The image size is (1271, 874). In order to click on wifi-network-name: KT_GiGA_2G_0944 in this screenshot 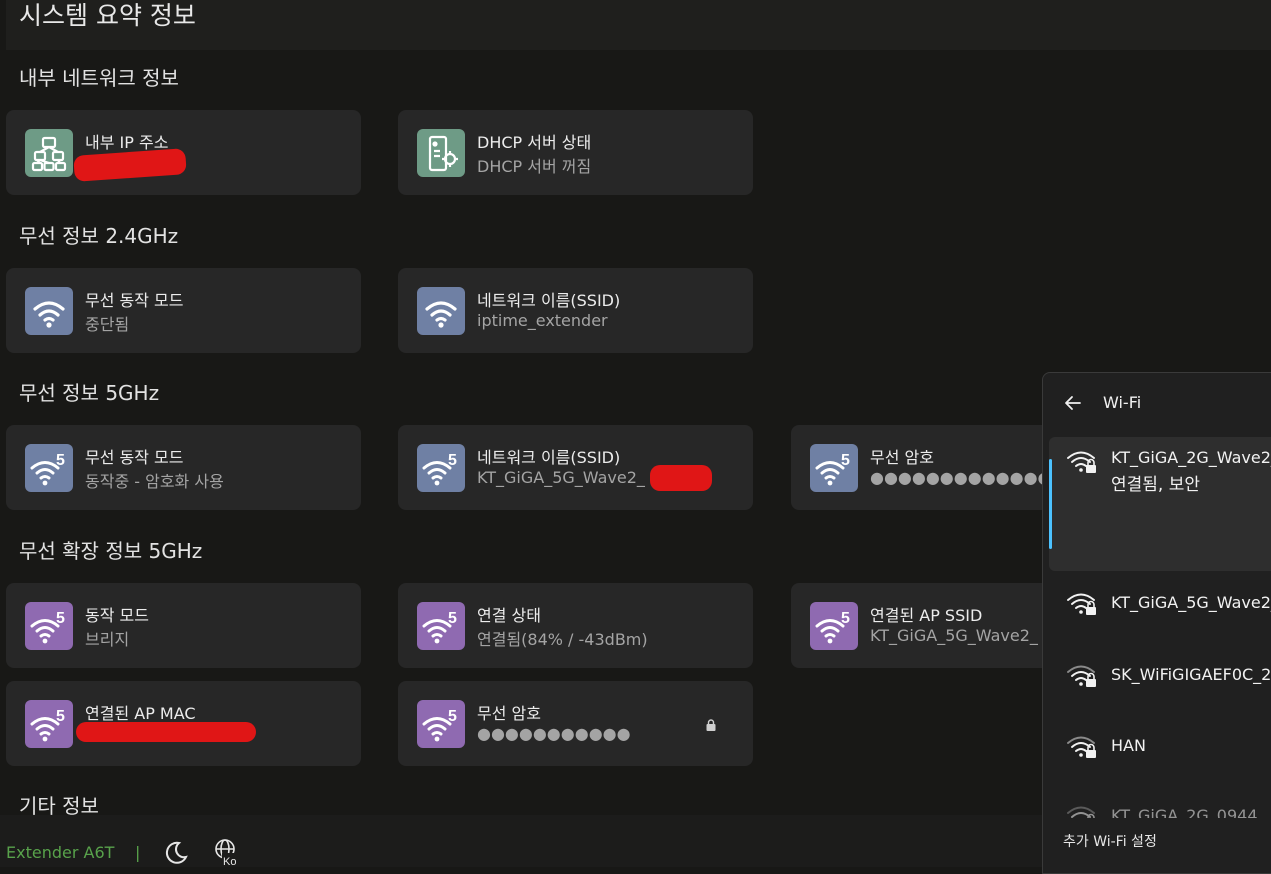, I will do `click(1184, 812)`.